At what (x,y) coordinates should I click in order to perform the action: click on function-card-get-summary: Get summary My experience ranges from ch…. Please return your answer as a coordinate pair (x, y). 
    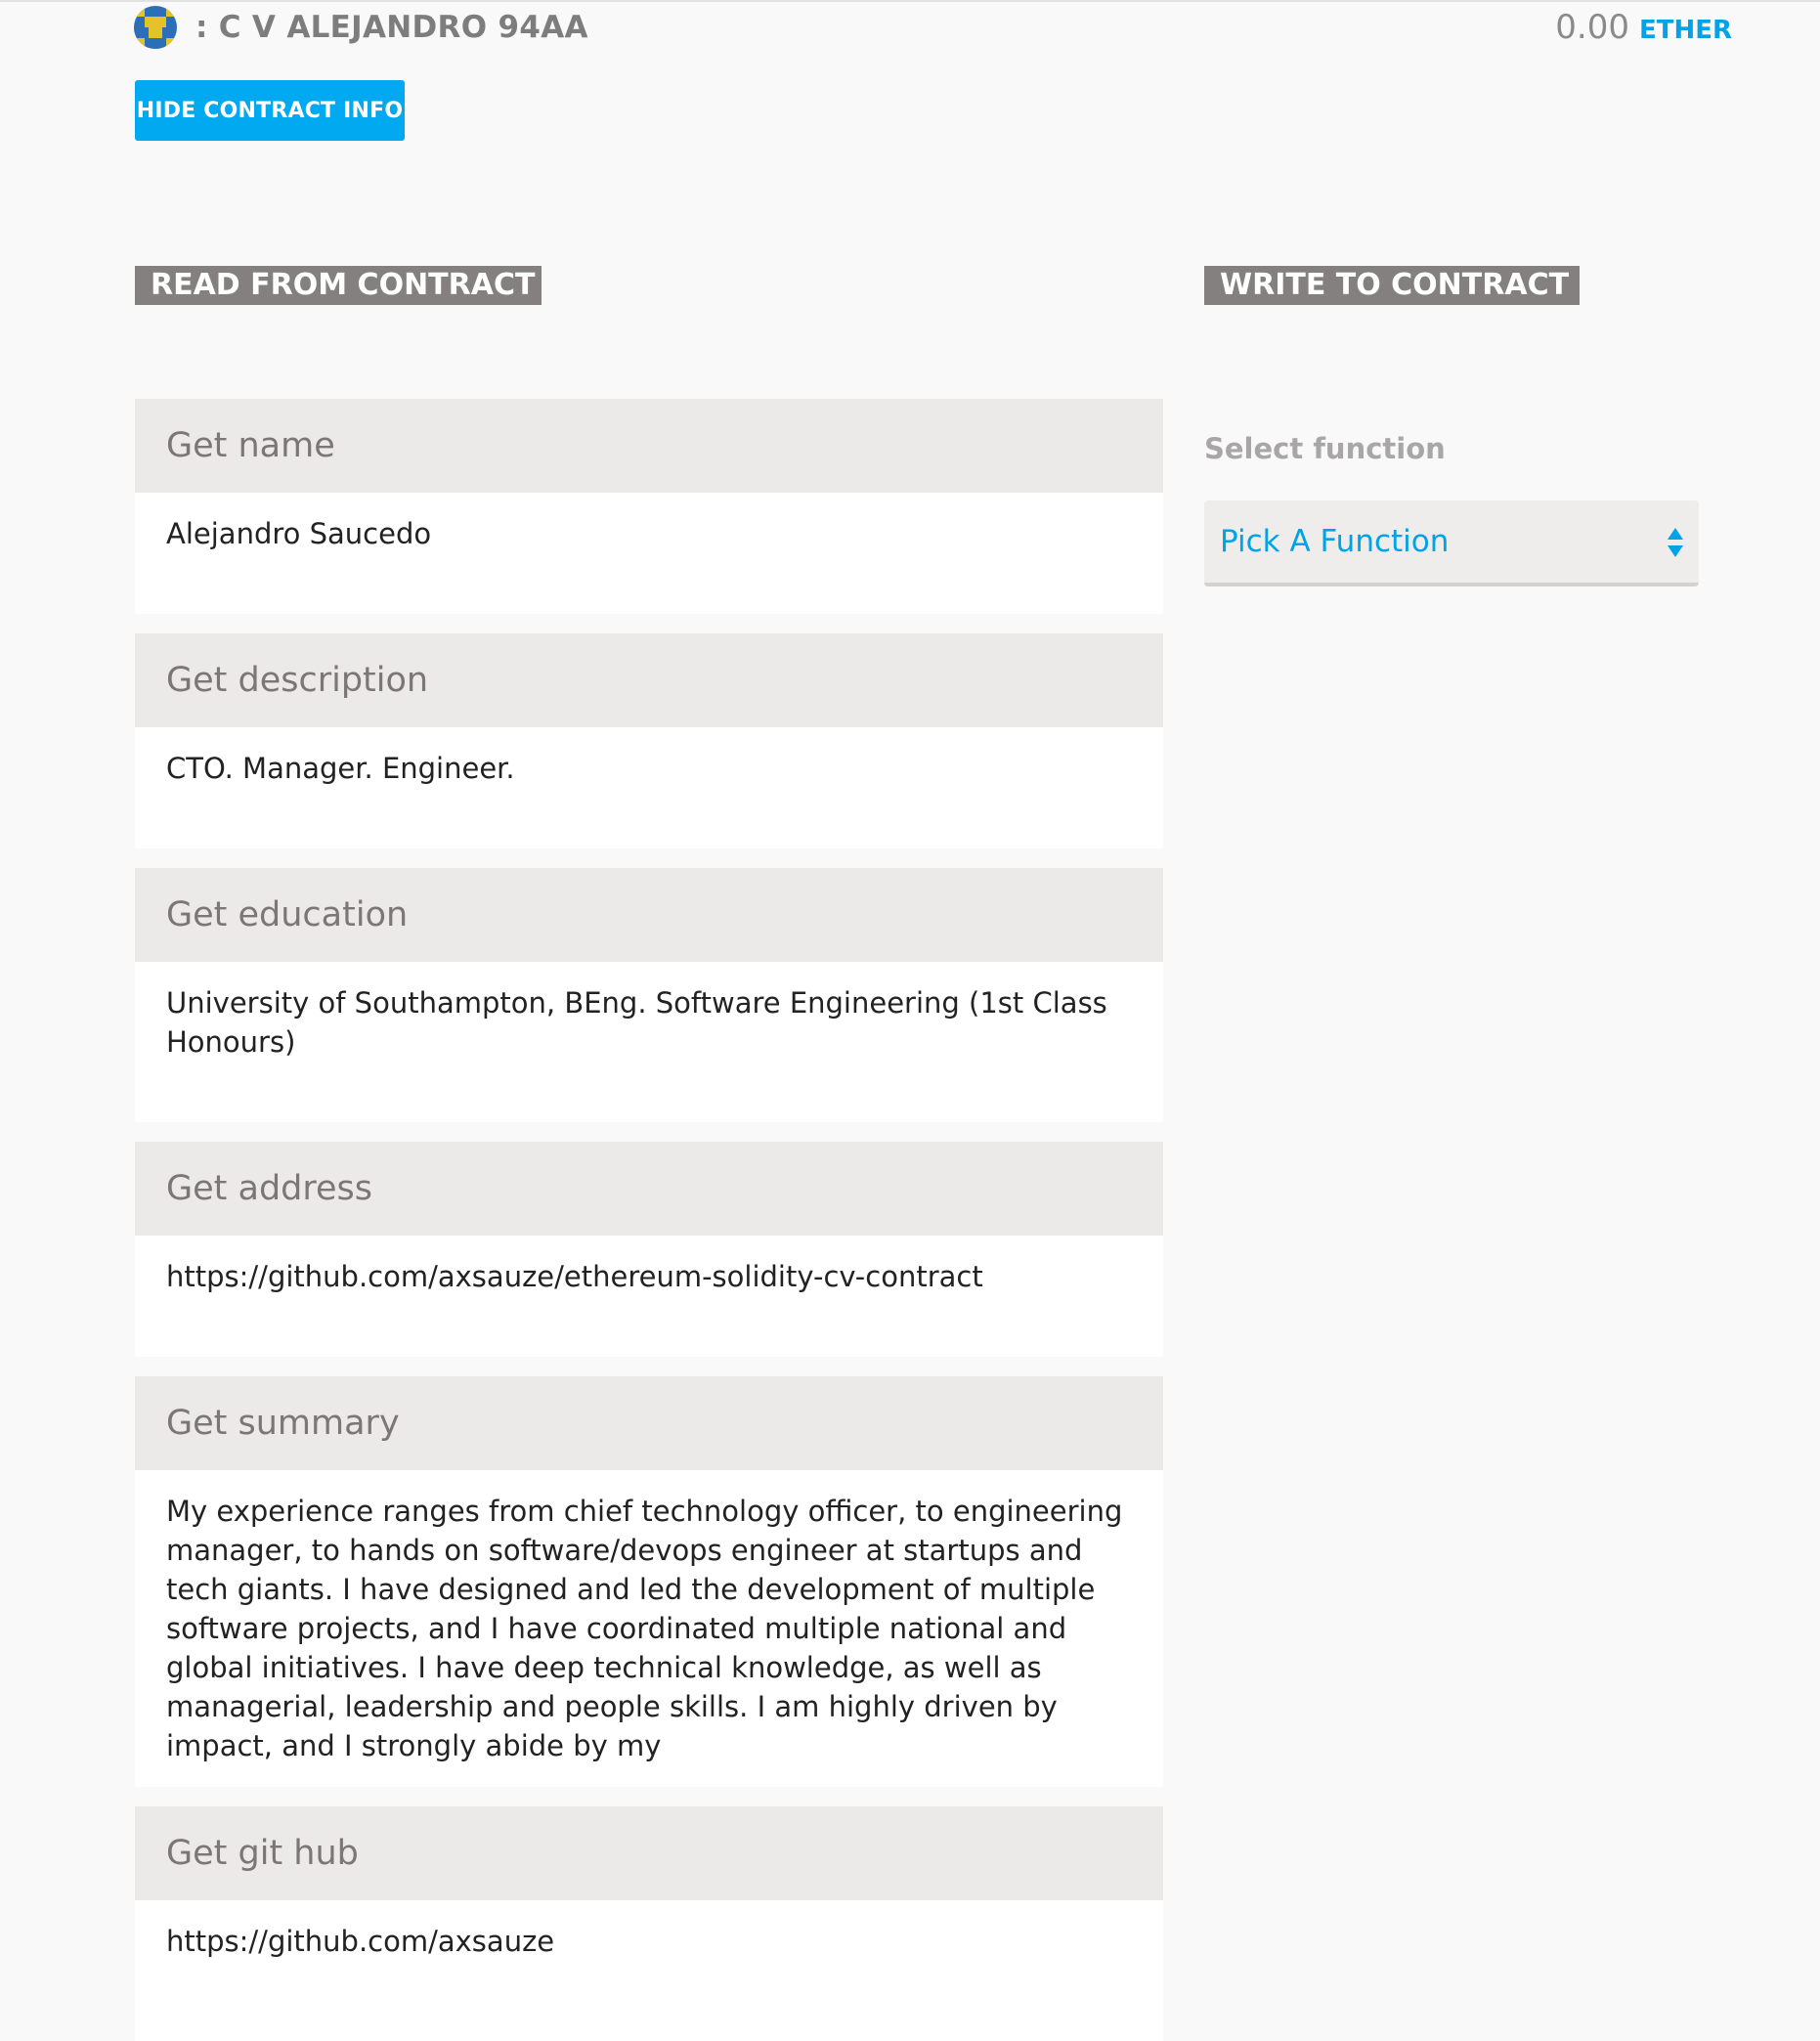
    Looking at the image, I should click on (649, 1581).